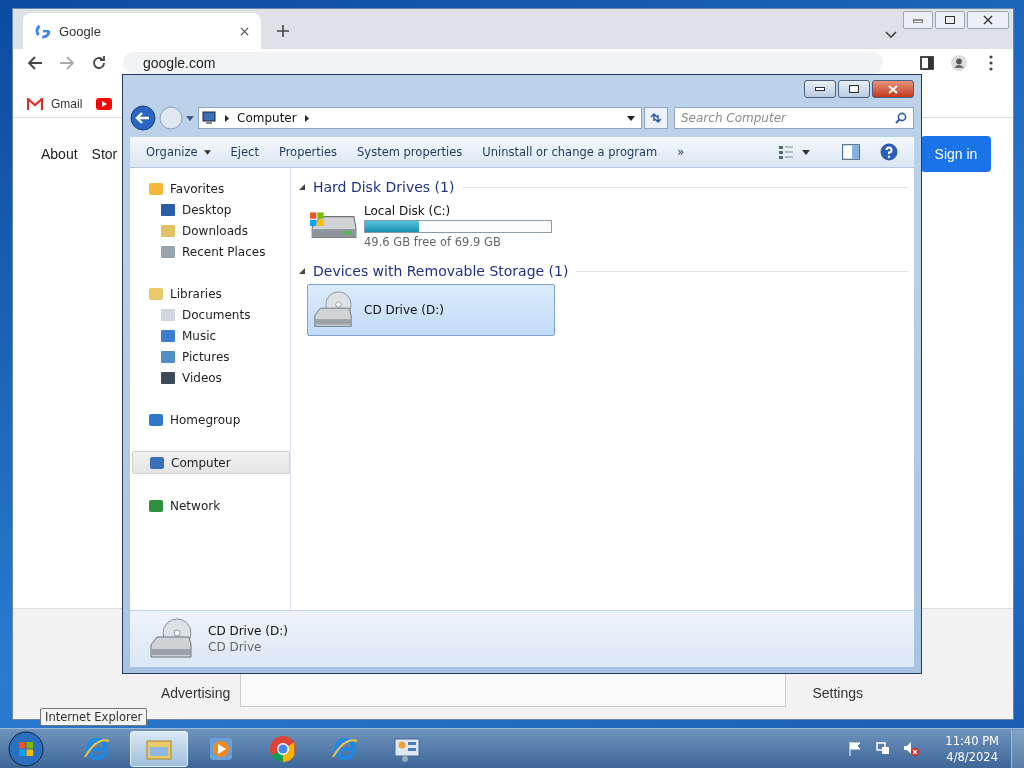 Image resolution: width=1024 pixels, height=768 pixels. What do you see at coordinates (441, 271) in the screenshot?
I see `group-heading: Devices with Removable Storage (1)` at bounding box center [441, 271].